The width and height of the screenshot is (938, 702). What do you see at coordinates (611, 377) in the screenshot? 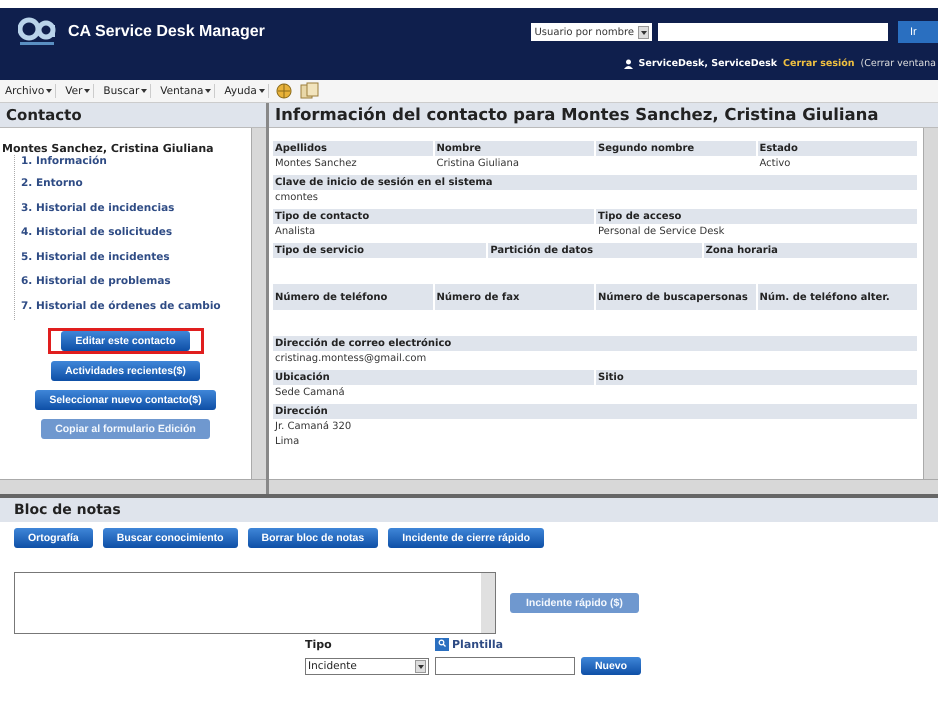
I see `field-label: Sitio` at bounding box center [611, 377].